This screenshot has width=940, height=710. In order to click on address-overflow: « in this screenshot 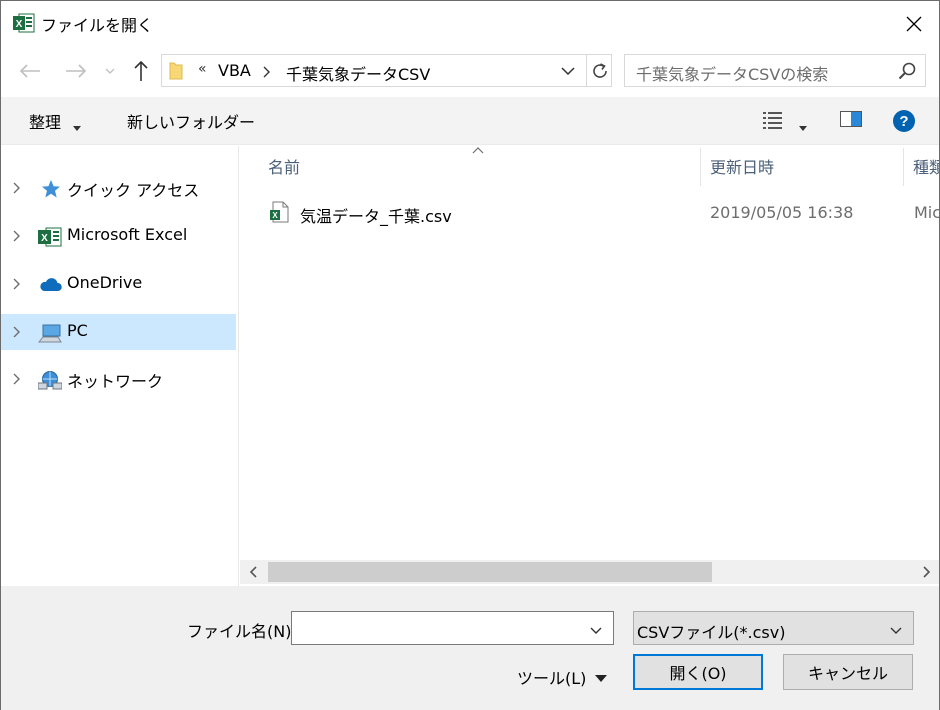, I will do `click(202, 69)`.